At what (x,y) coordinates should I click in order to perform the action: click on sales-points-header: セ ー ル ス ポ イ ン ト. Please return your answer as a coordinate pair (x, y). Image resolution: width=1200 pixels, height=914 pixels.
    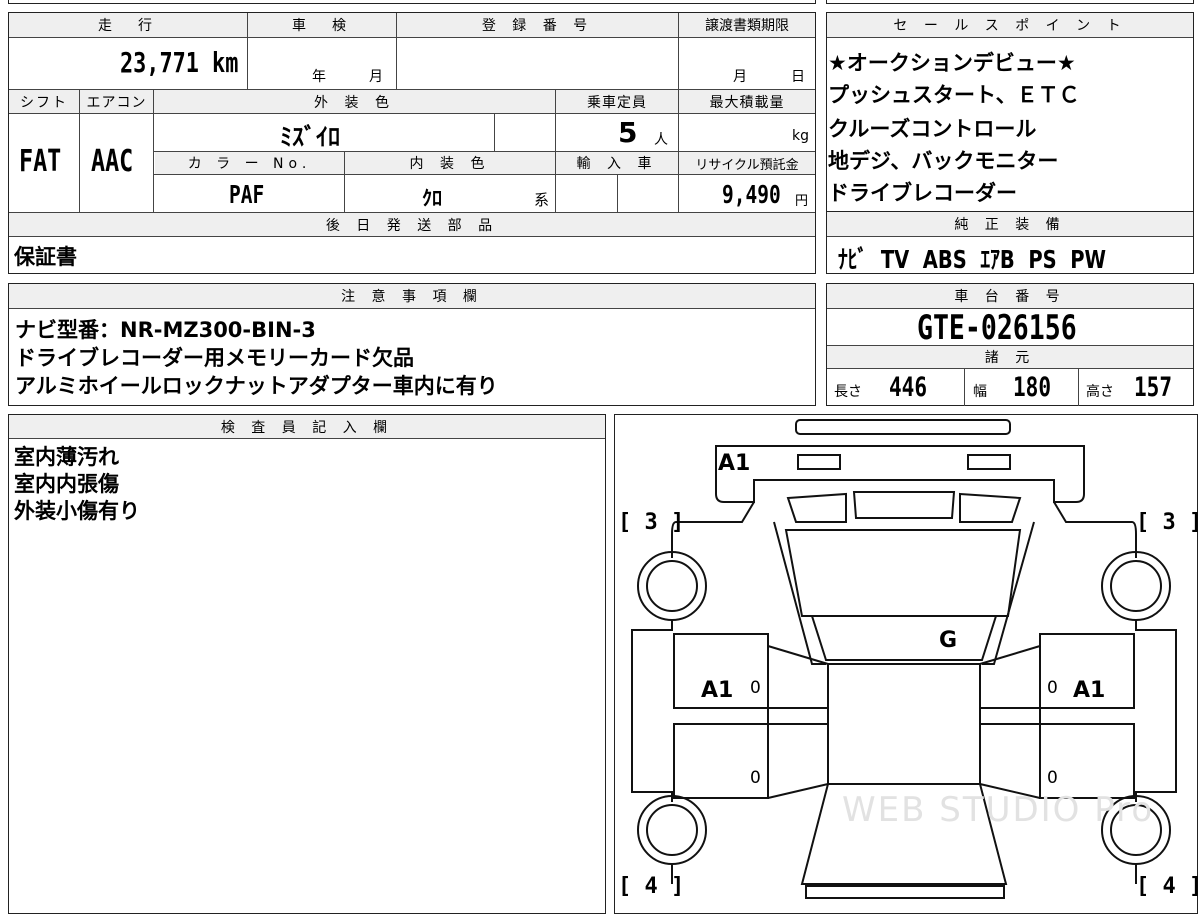
    Looking at the image, I should click on (1010, 25).